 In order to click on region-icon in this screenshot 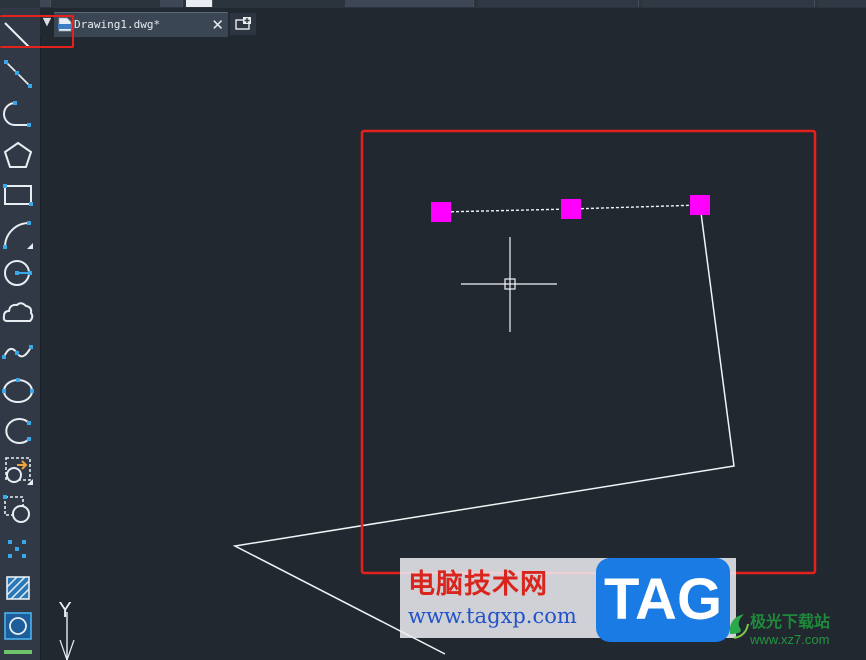, I will do `click(18, 626)`.